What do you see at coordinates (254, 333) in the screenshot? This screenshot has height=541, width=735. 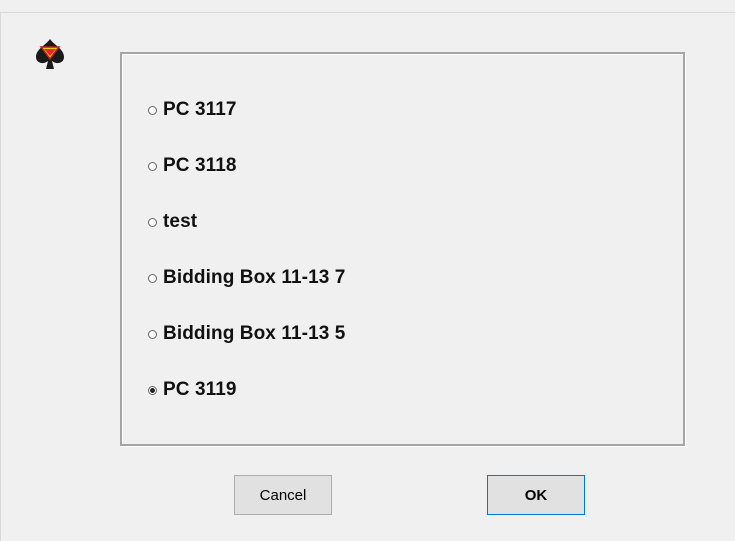 I see `option-label: Bidding Box 11-13 5` at bounding box center [254, 333].